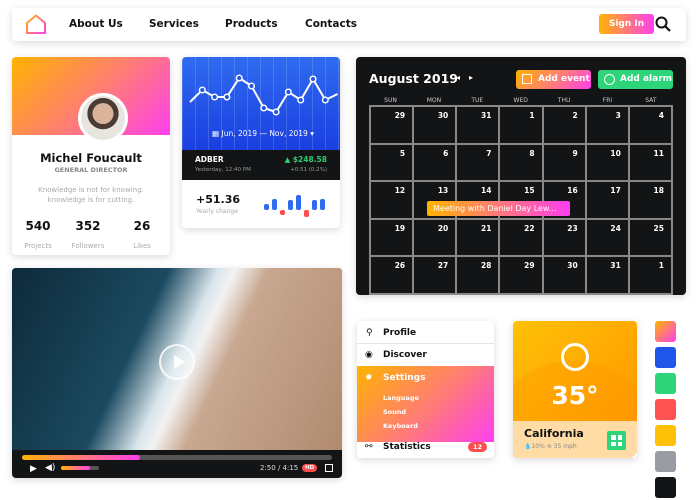 Image resolution: width=700 pixels, height=500 pixels. I want to click on calendar-day: 21, so click(478, 237).